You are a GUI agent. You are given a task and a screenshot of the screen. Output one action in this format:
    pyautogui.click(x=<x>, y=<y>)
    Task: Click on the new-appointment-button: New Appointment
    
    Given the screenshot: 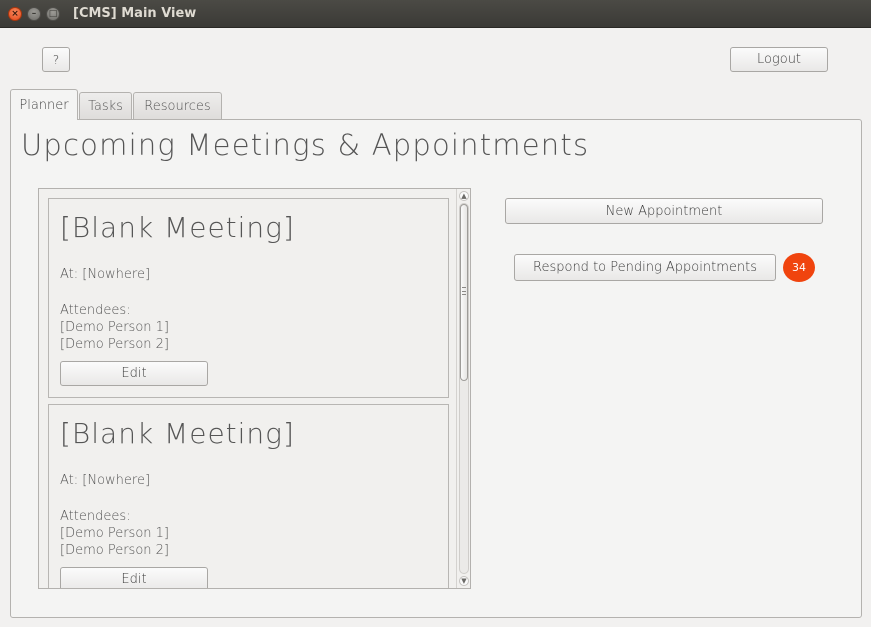 What is the action you would take?
    pyautogui.click(x=664, y=211)
    